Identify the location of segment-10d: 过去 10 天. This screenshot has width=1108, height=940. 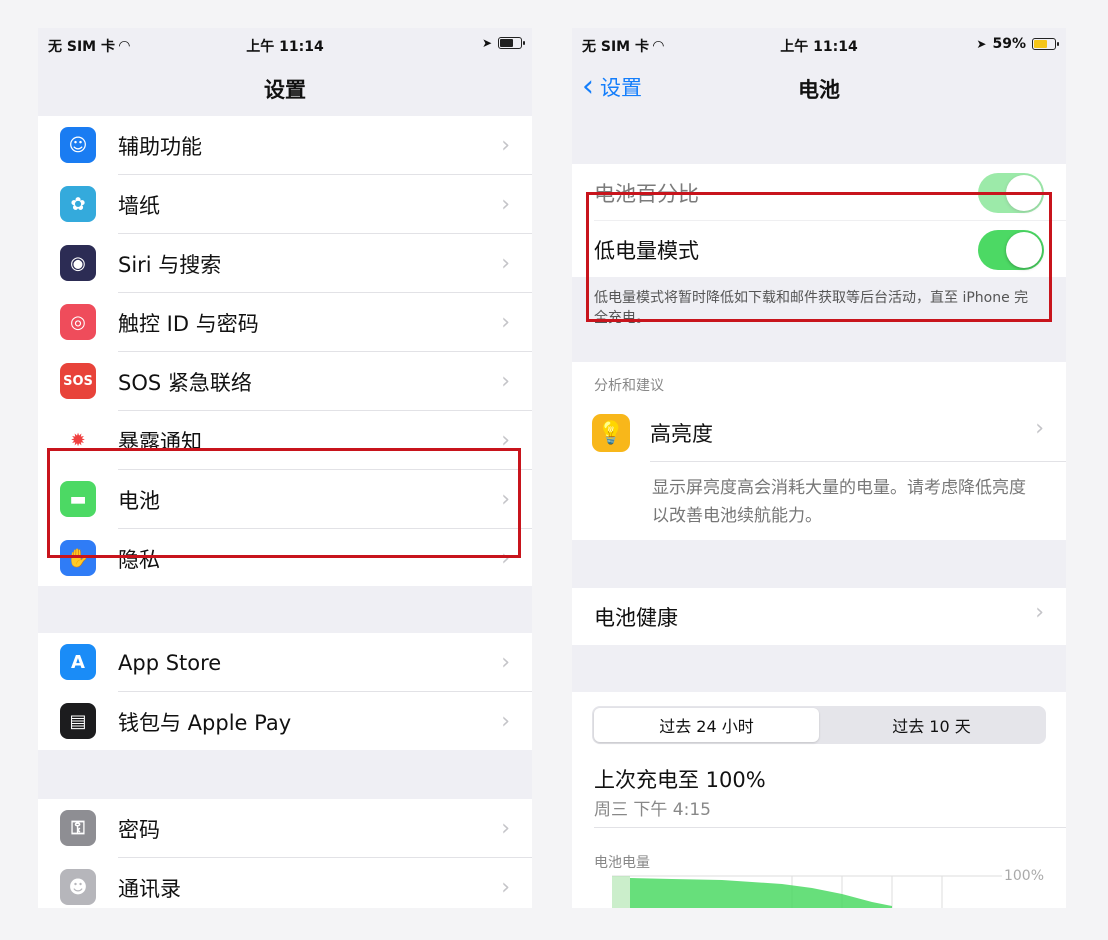
(931, 725).